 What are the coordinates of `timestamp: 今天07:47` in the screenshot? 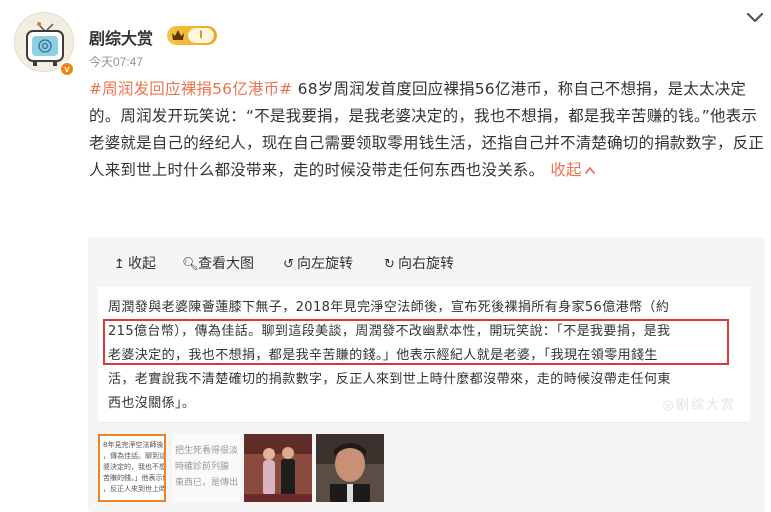 It's located at (116, 61).